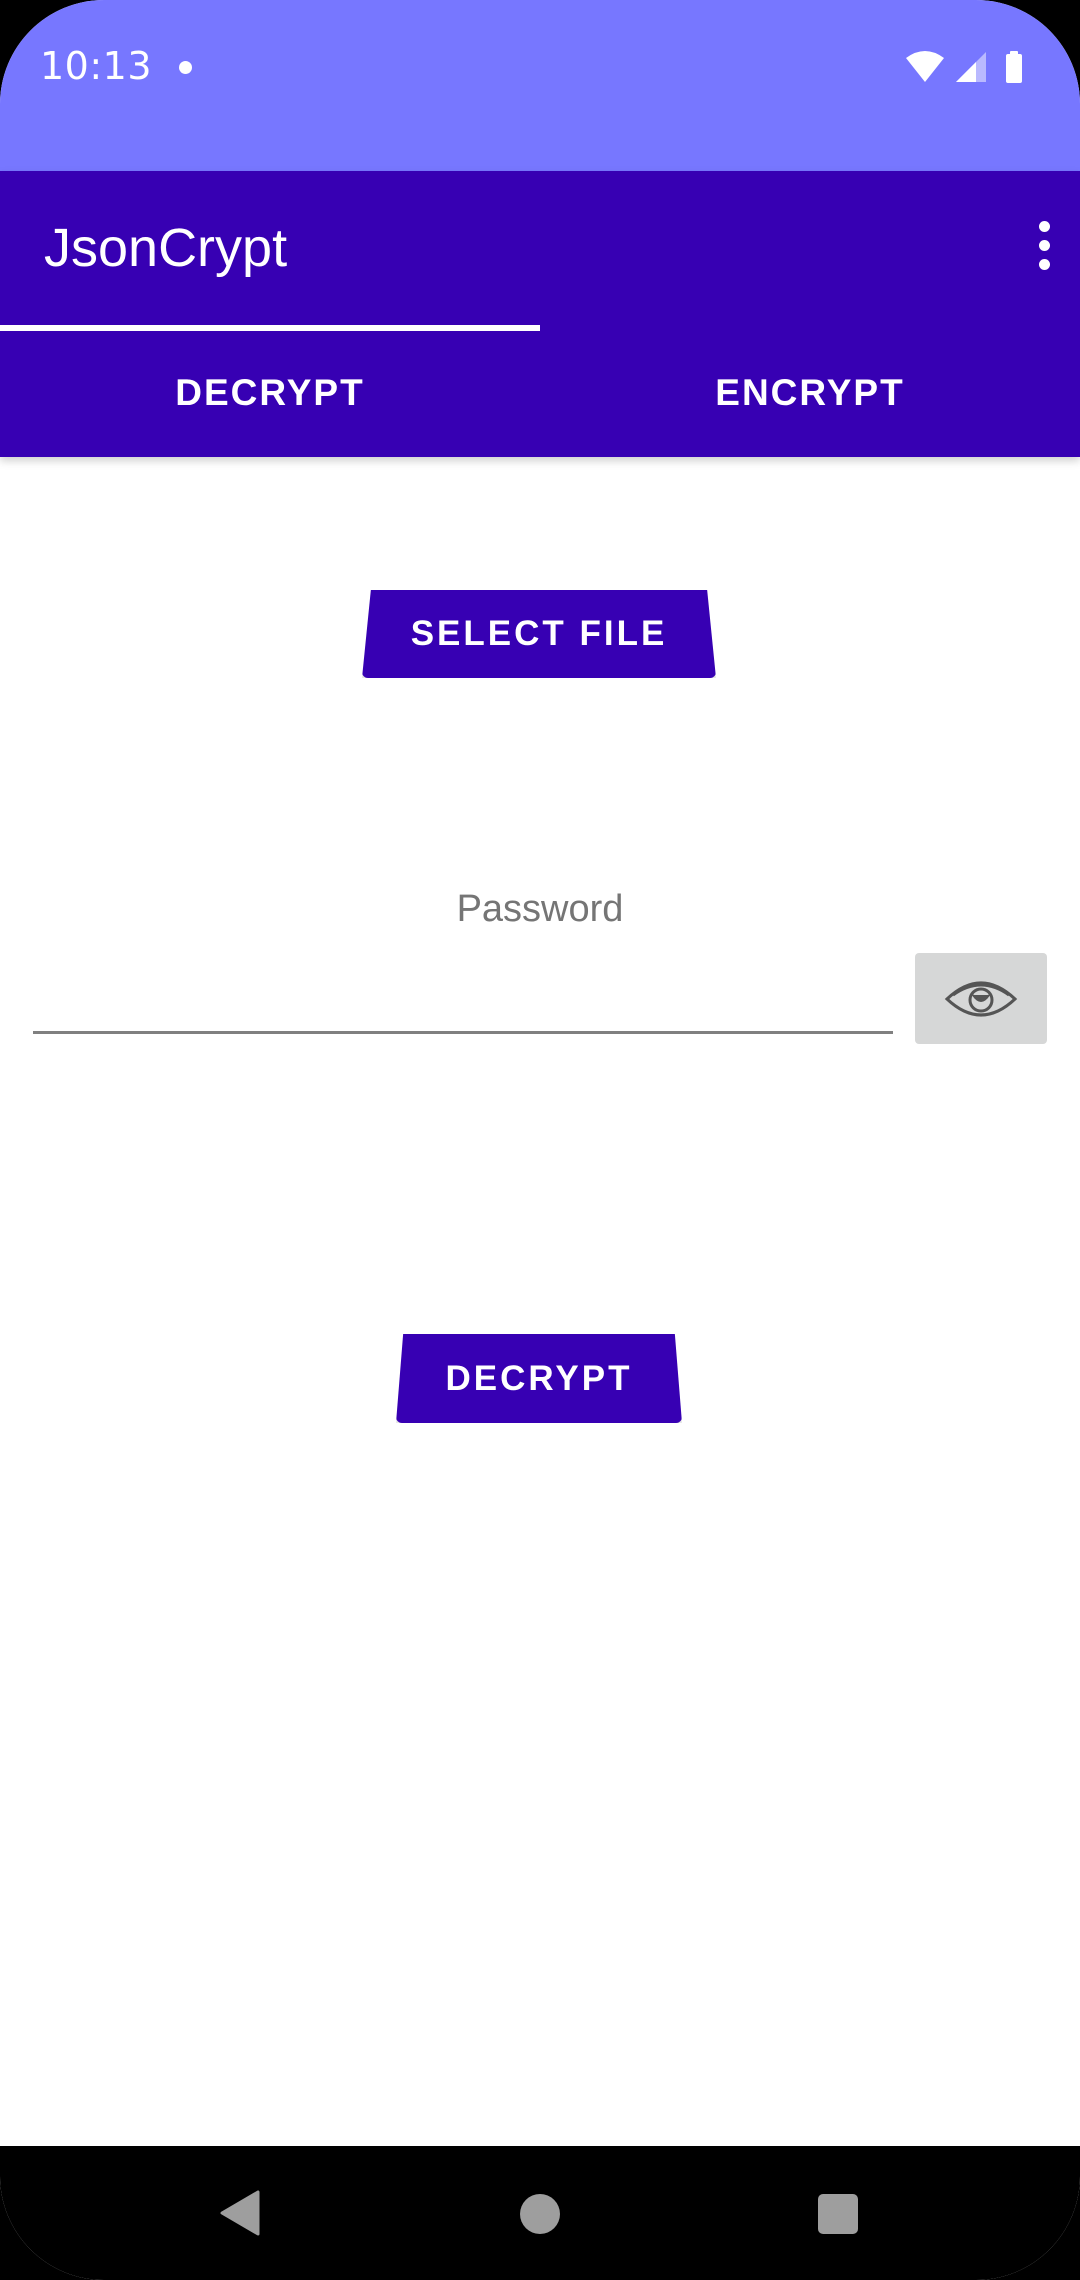  I want to click on password-label: Password, so click(540, 909).